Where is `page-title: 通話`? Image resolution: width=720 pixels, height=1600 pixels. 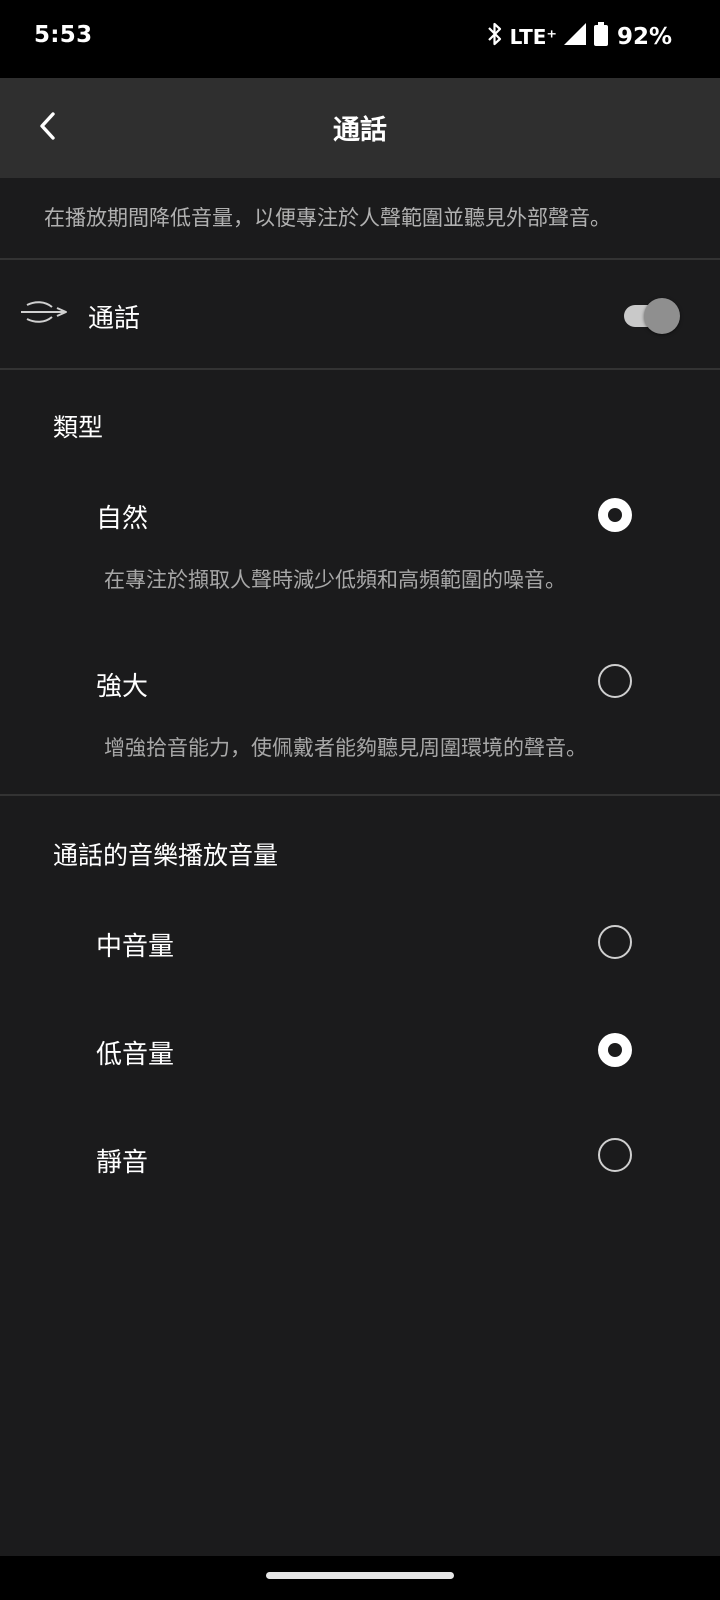
page-title: 通話 is located at coordinates (360, 130).